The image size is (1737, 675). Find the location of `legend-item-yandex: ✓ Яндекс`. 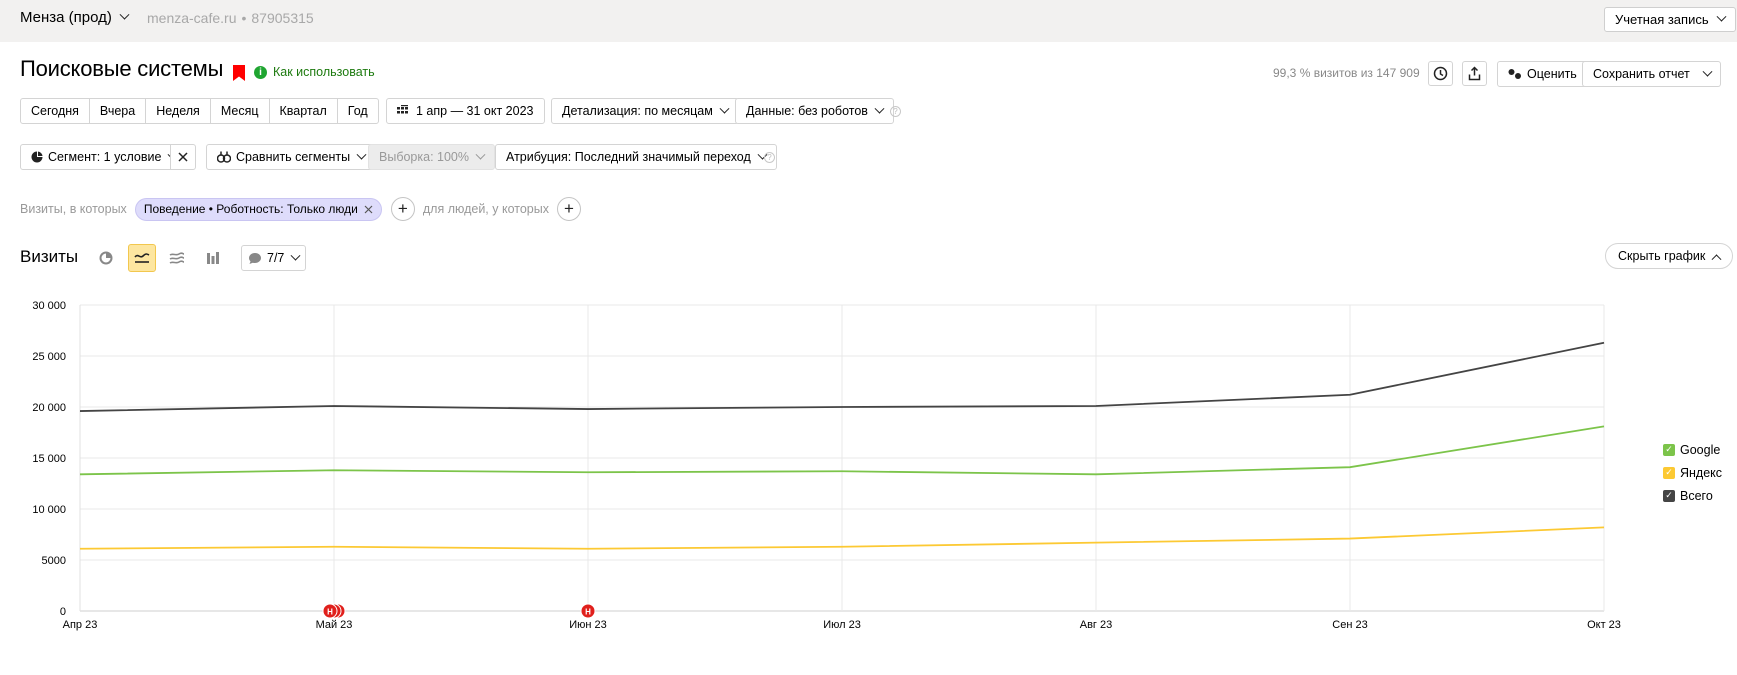

legend-item-yandex: ✓ Яндекс is located at coordinates (1692, 472).